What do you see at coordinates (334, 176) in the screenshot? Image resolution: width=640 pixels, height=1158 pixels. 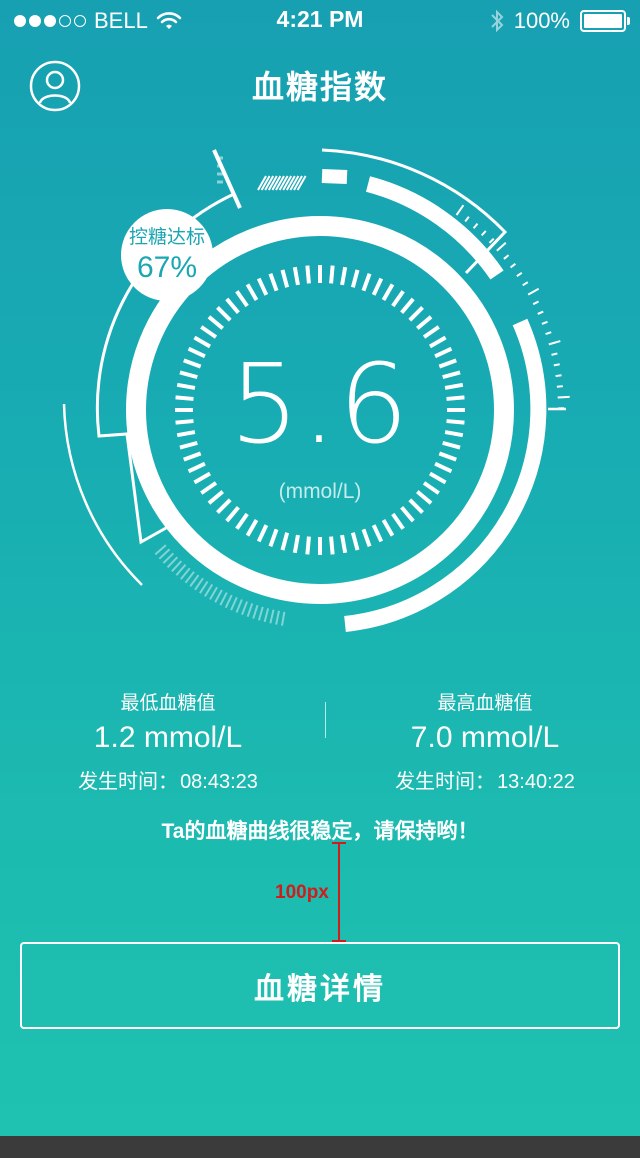 I see `gauge-top-segment` at bounding box center [334, 176].